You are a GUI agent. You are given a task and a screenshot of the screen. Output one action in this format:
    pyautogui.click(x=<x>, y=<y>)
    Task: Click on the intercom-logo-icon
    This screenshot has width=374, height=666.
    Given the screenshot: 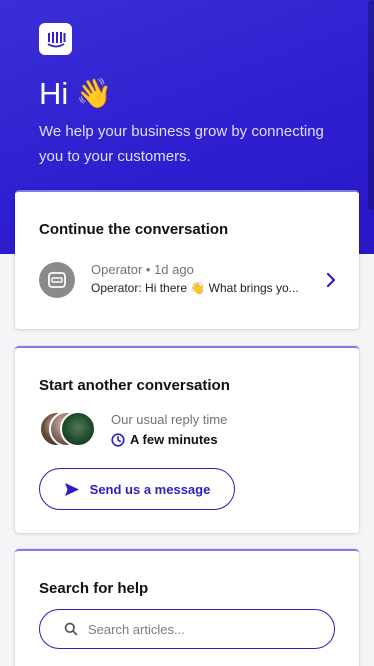 What is the action you would take?
    pyautogui.click(x=55, y=39)
    